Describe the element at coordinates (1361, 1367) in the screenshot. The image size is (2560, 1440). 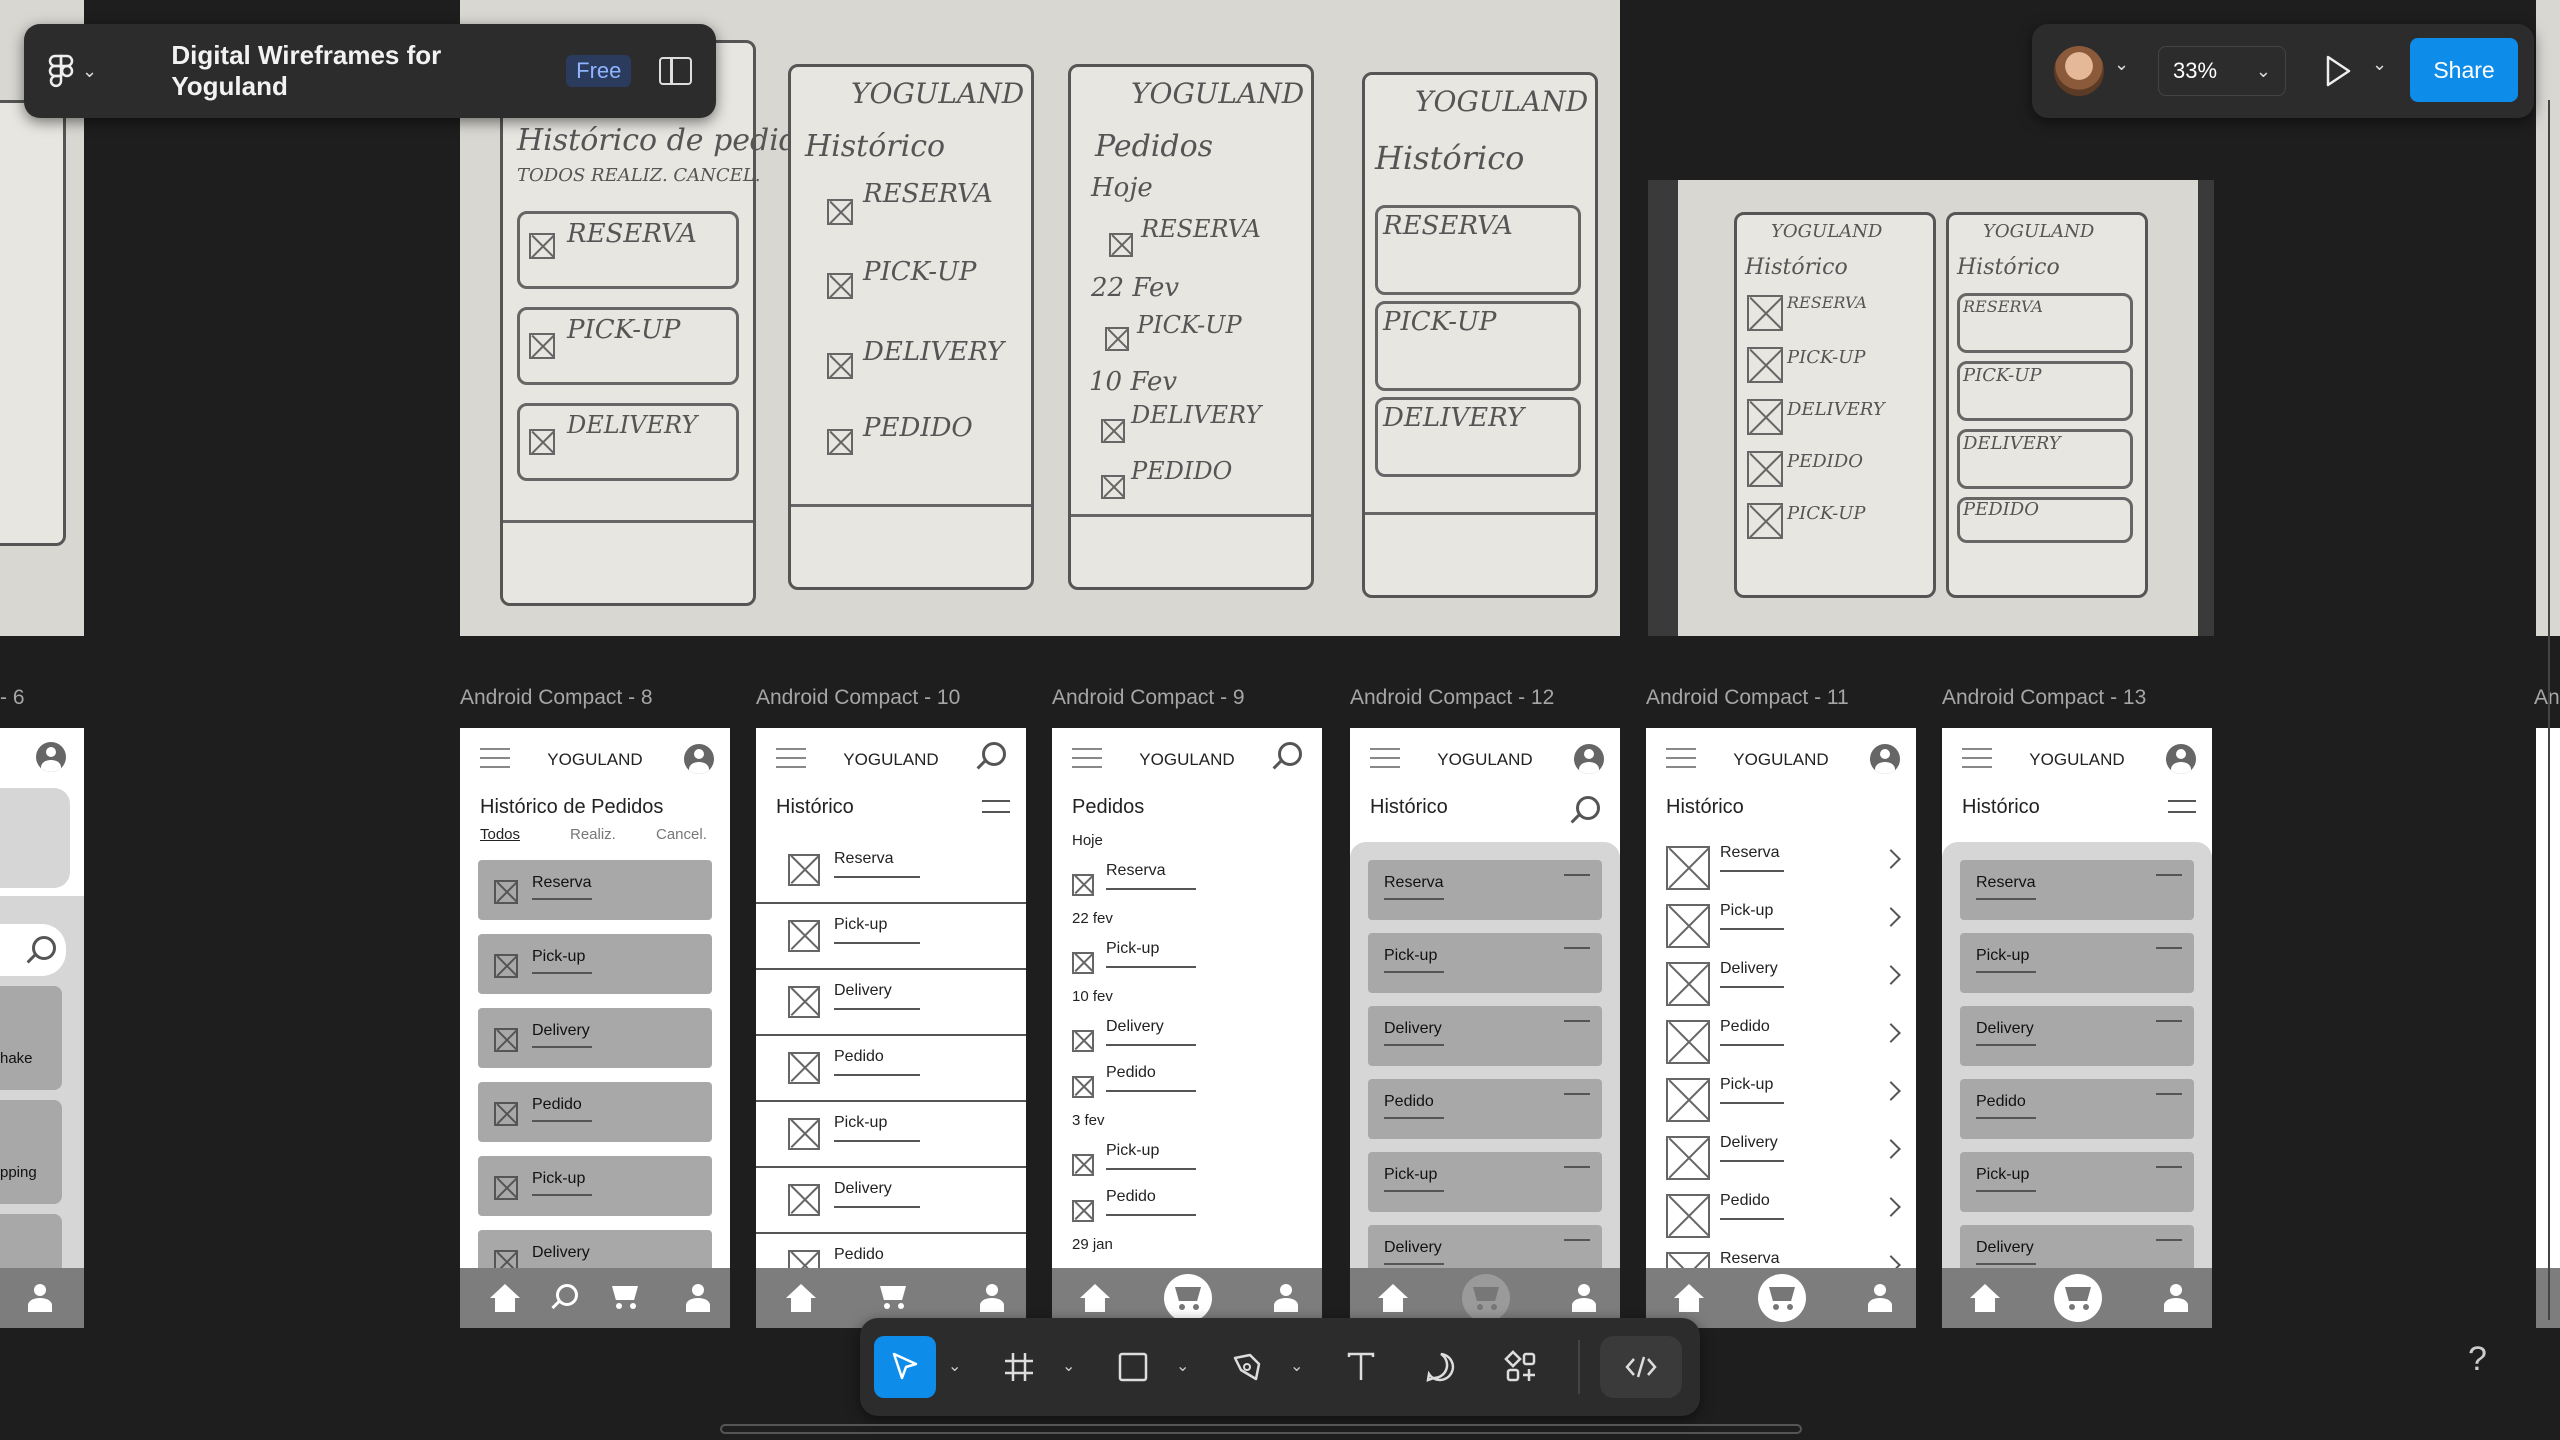
I see `text-tool` at that location.